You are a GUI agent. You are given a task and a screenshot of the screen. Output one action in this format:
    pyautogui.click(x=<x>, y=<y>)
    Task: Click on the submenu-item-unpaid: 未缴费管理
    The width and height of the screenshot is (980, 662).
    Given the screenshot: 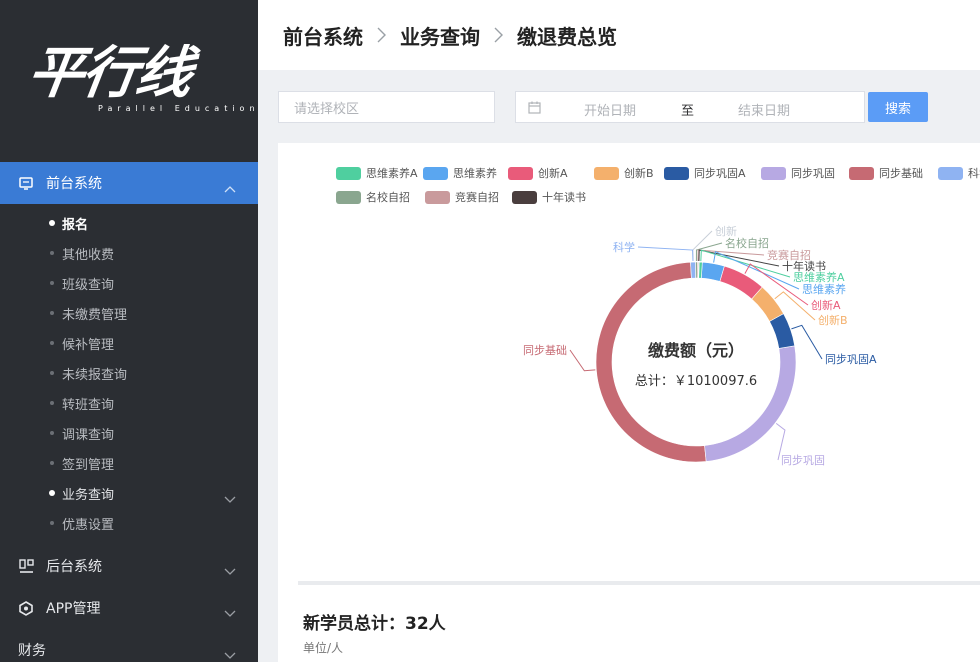 What is the action you would take?
    pyautogui.click(x=129, y=313)
    